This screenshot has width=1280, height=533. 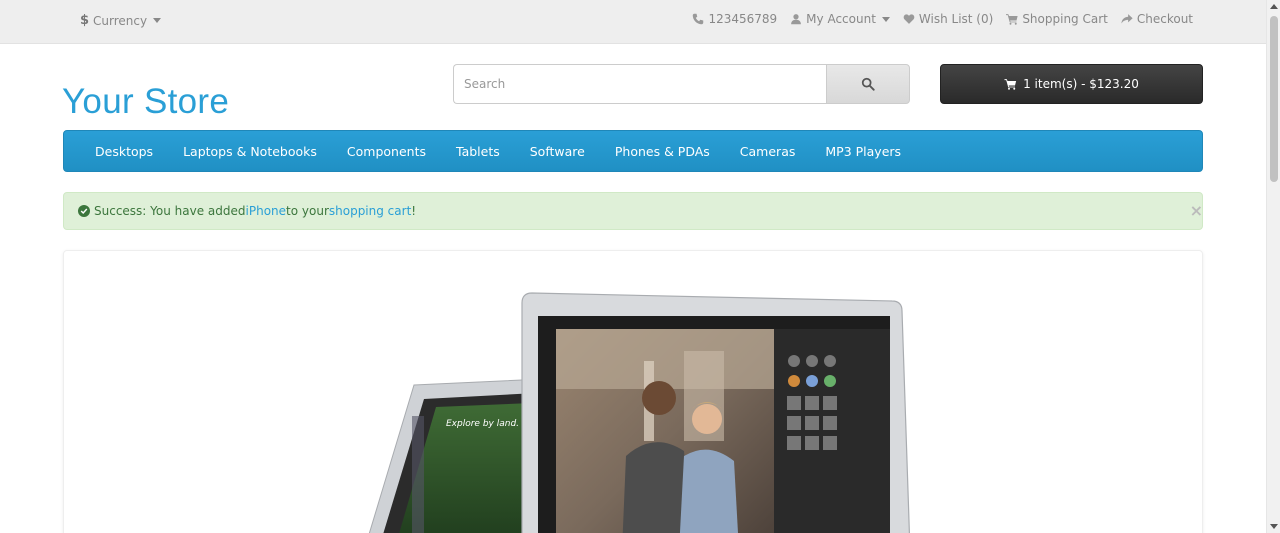 What do you see at coordinates (1065, 19) in the screenshot?
I see `shopping-cart-label: Shopping Cart` at bounding box center [1065, 19].